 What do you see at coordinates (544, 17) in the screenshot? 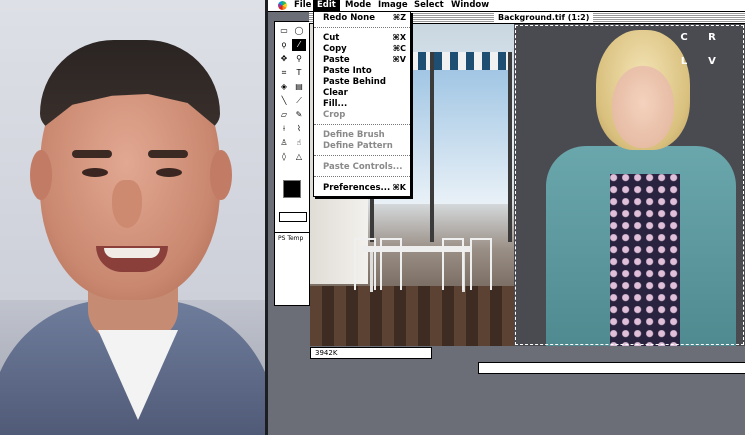
I see `document-title: Background.tif (1:2)` at bounding box center [544, 17].